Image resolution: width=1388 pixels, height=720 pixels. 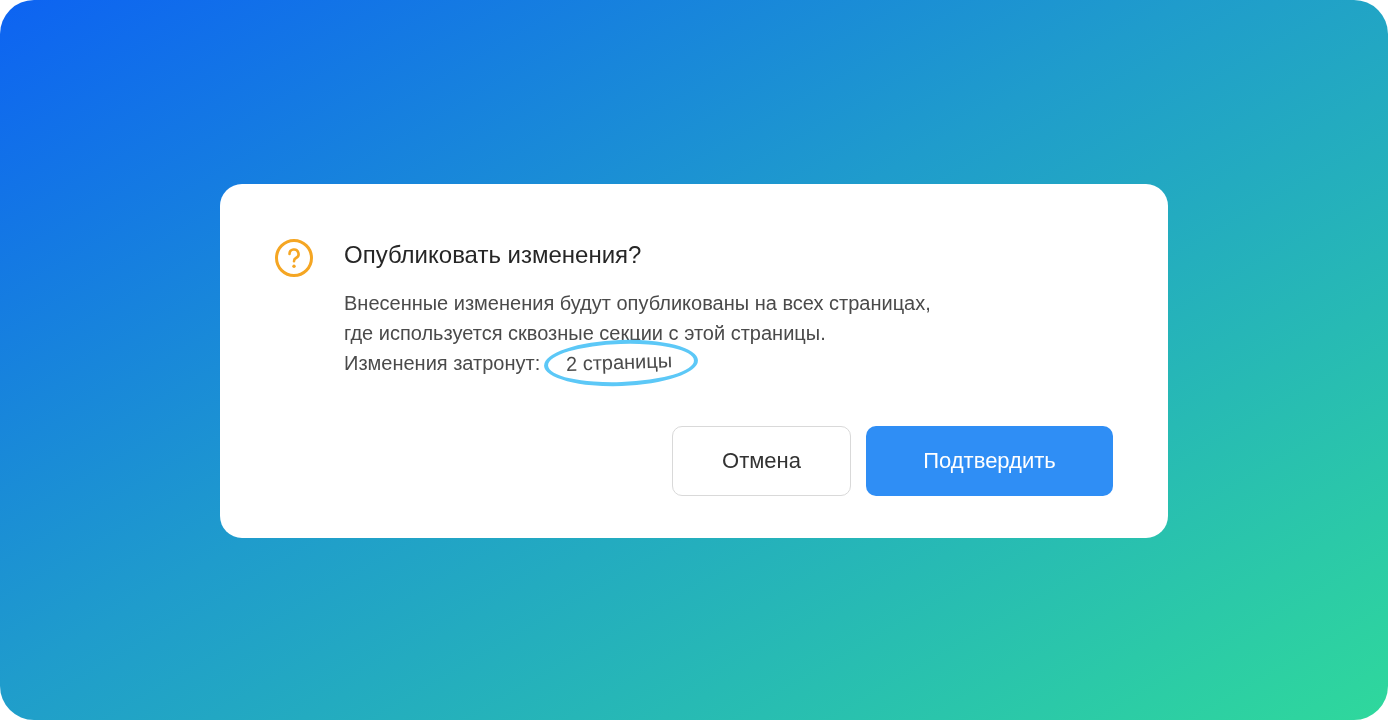 What do you see at coordinates (761, 461) in the screenshot?
I see `cancel-button: Отмена` at bounding box center [761, 461].